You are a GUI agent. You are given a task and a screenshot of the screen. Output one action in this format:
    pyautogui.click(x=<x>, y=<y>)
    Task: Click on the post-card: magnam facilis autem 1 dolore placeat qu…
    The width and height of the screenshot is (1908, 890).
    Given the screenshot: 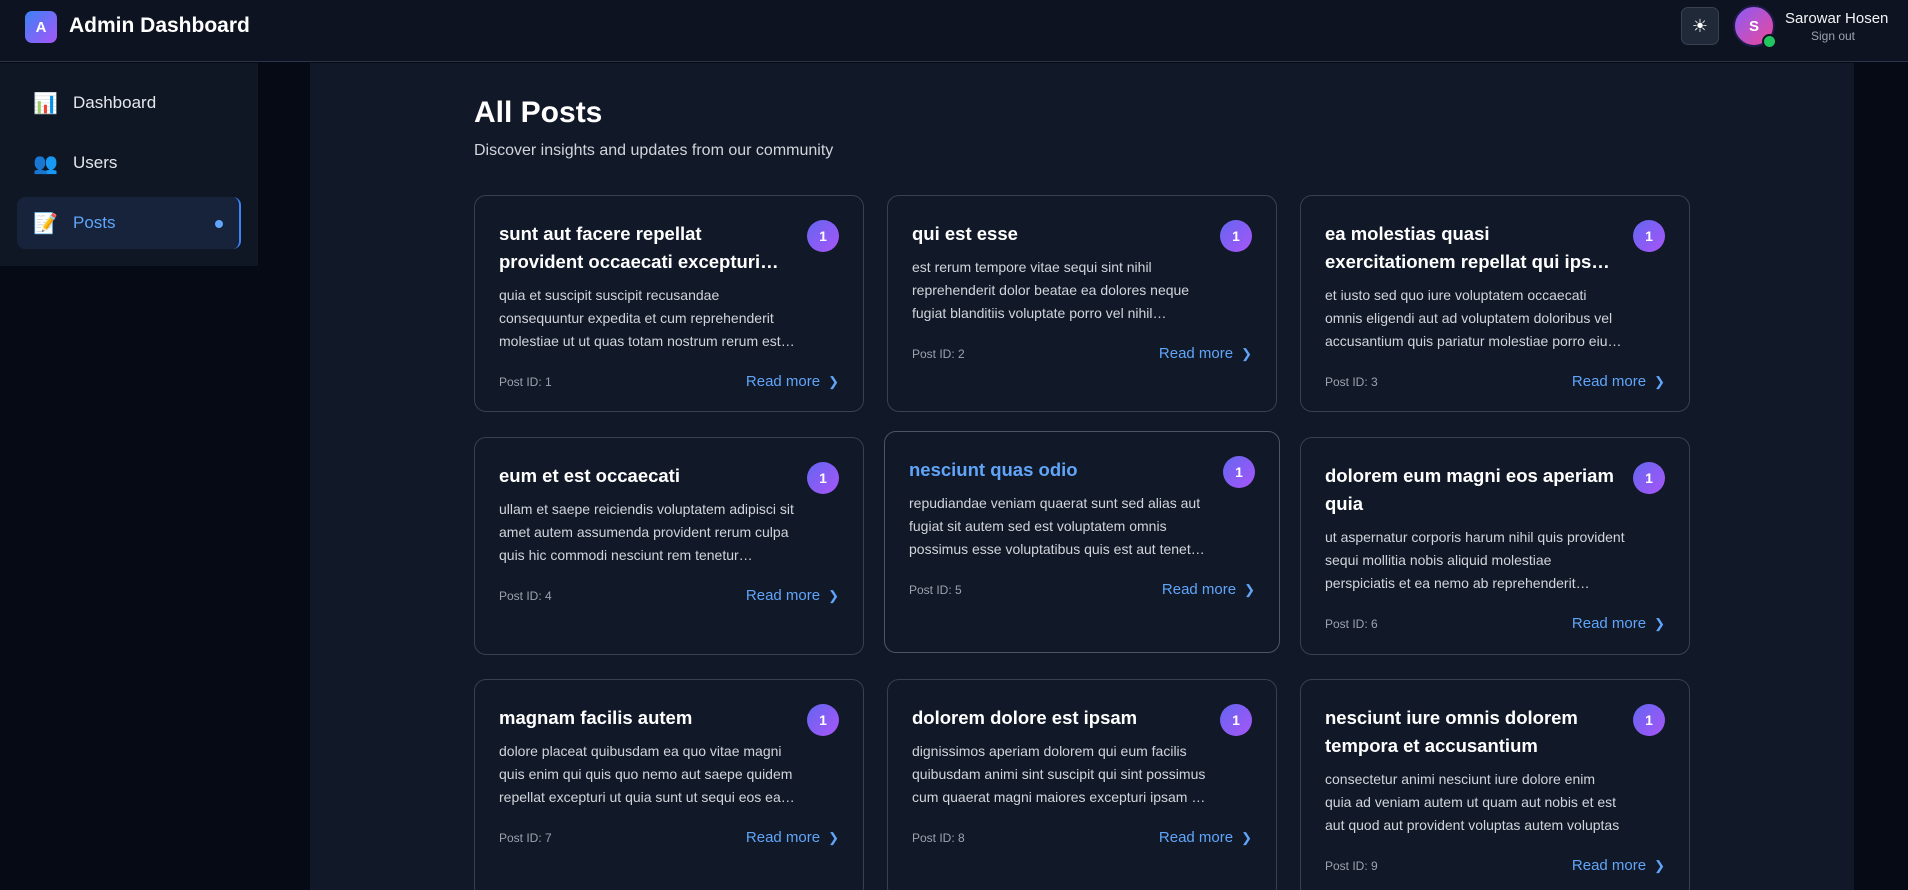 What is the action you would take?
    pyautogui.click(x=669, y=784)
    